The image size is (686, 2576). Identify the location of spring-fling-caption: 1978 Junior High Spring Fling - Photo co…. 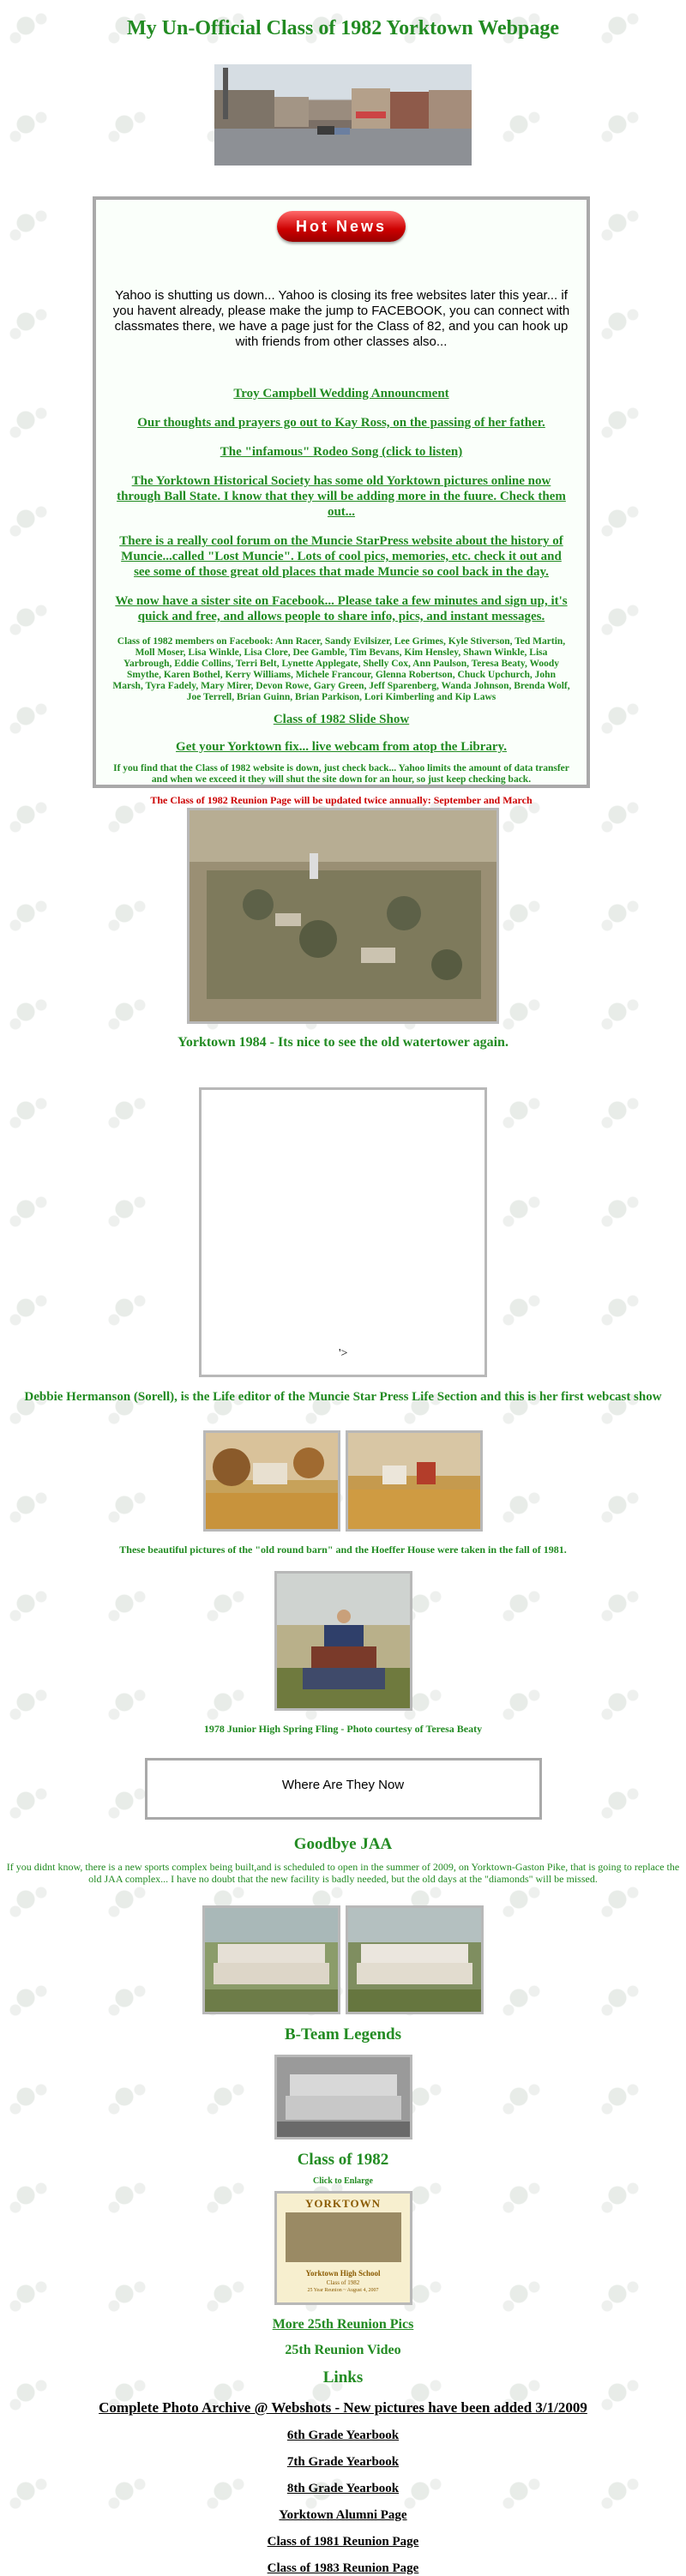
(343, 1729).